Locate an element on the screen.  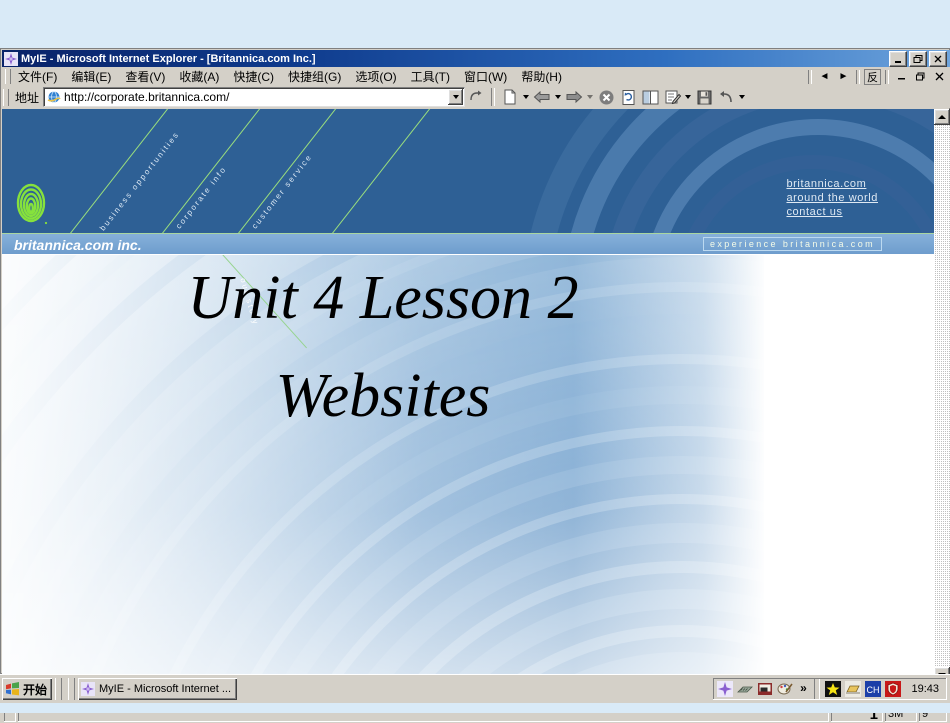
address-input-wrapper: http://corporate.britannica.com/ is located at coordinates (254, 97).